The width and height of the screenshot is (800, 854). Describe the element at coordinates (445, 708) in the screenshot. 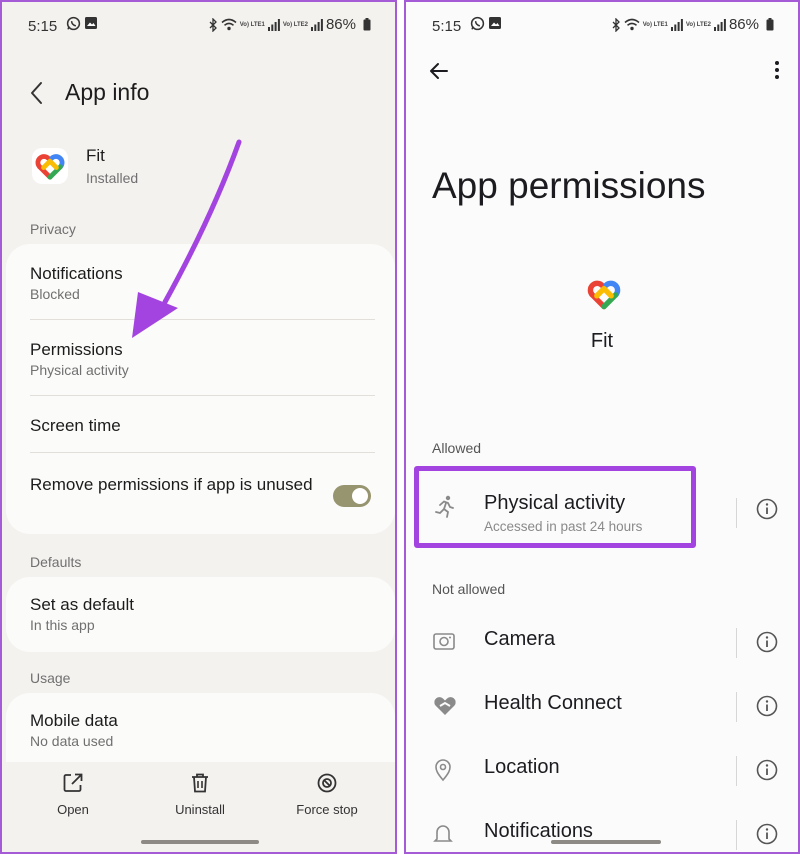

I see `health-connect-icon` at that location.